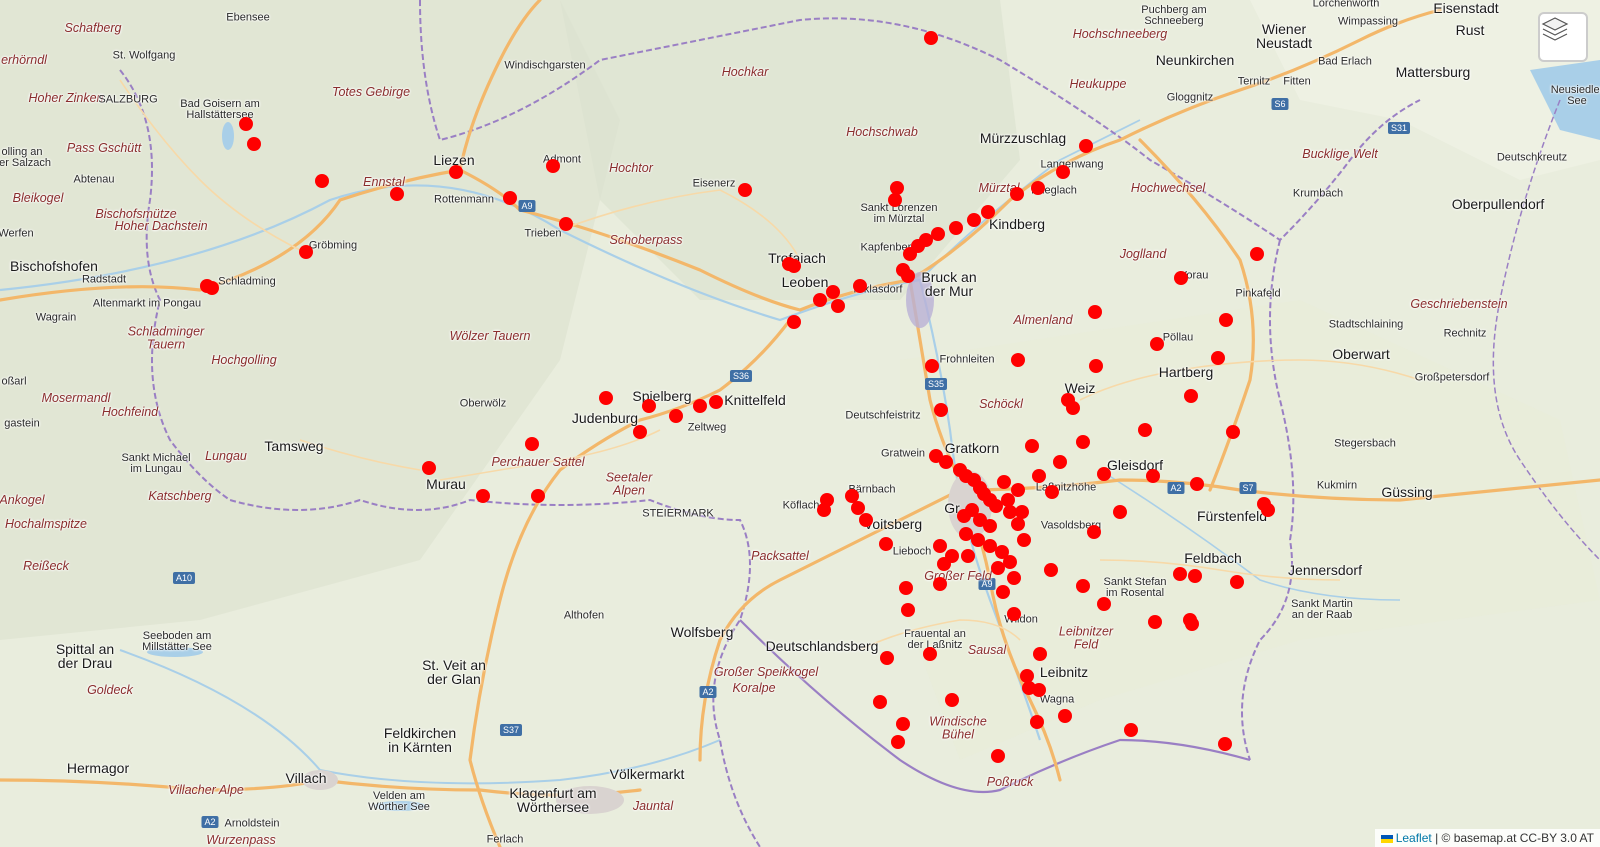 The width and height of the screenshot is (1600, 847). I want to click on leaflet-link: Leaflet, so click(1414, 838).